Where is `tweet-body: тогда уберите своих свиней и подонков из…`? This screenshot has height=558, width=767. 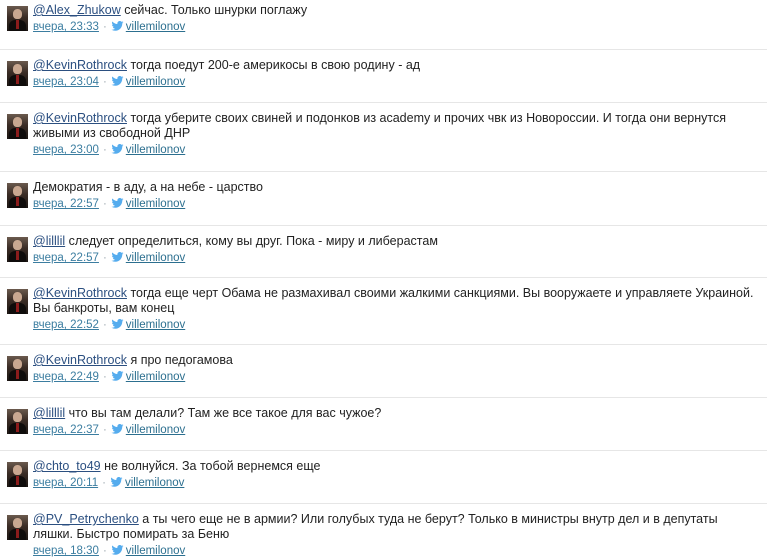
tweet-body: тогда уберите своих свиней и подонков из… is located at coordinates (379, 125).